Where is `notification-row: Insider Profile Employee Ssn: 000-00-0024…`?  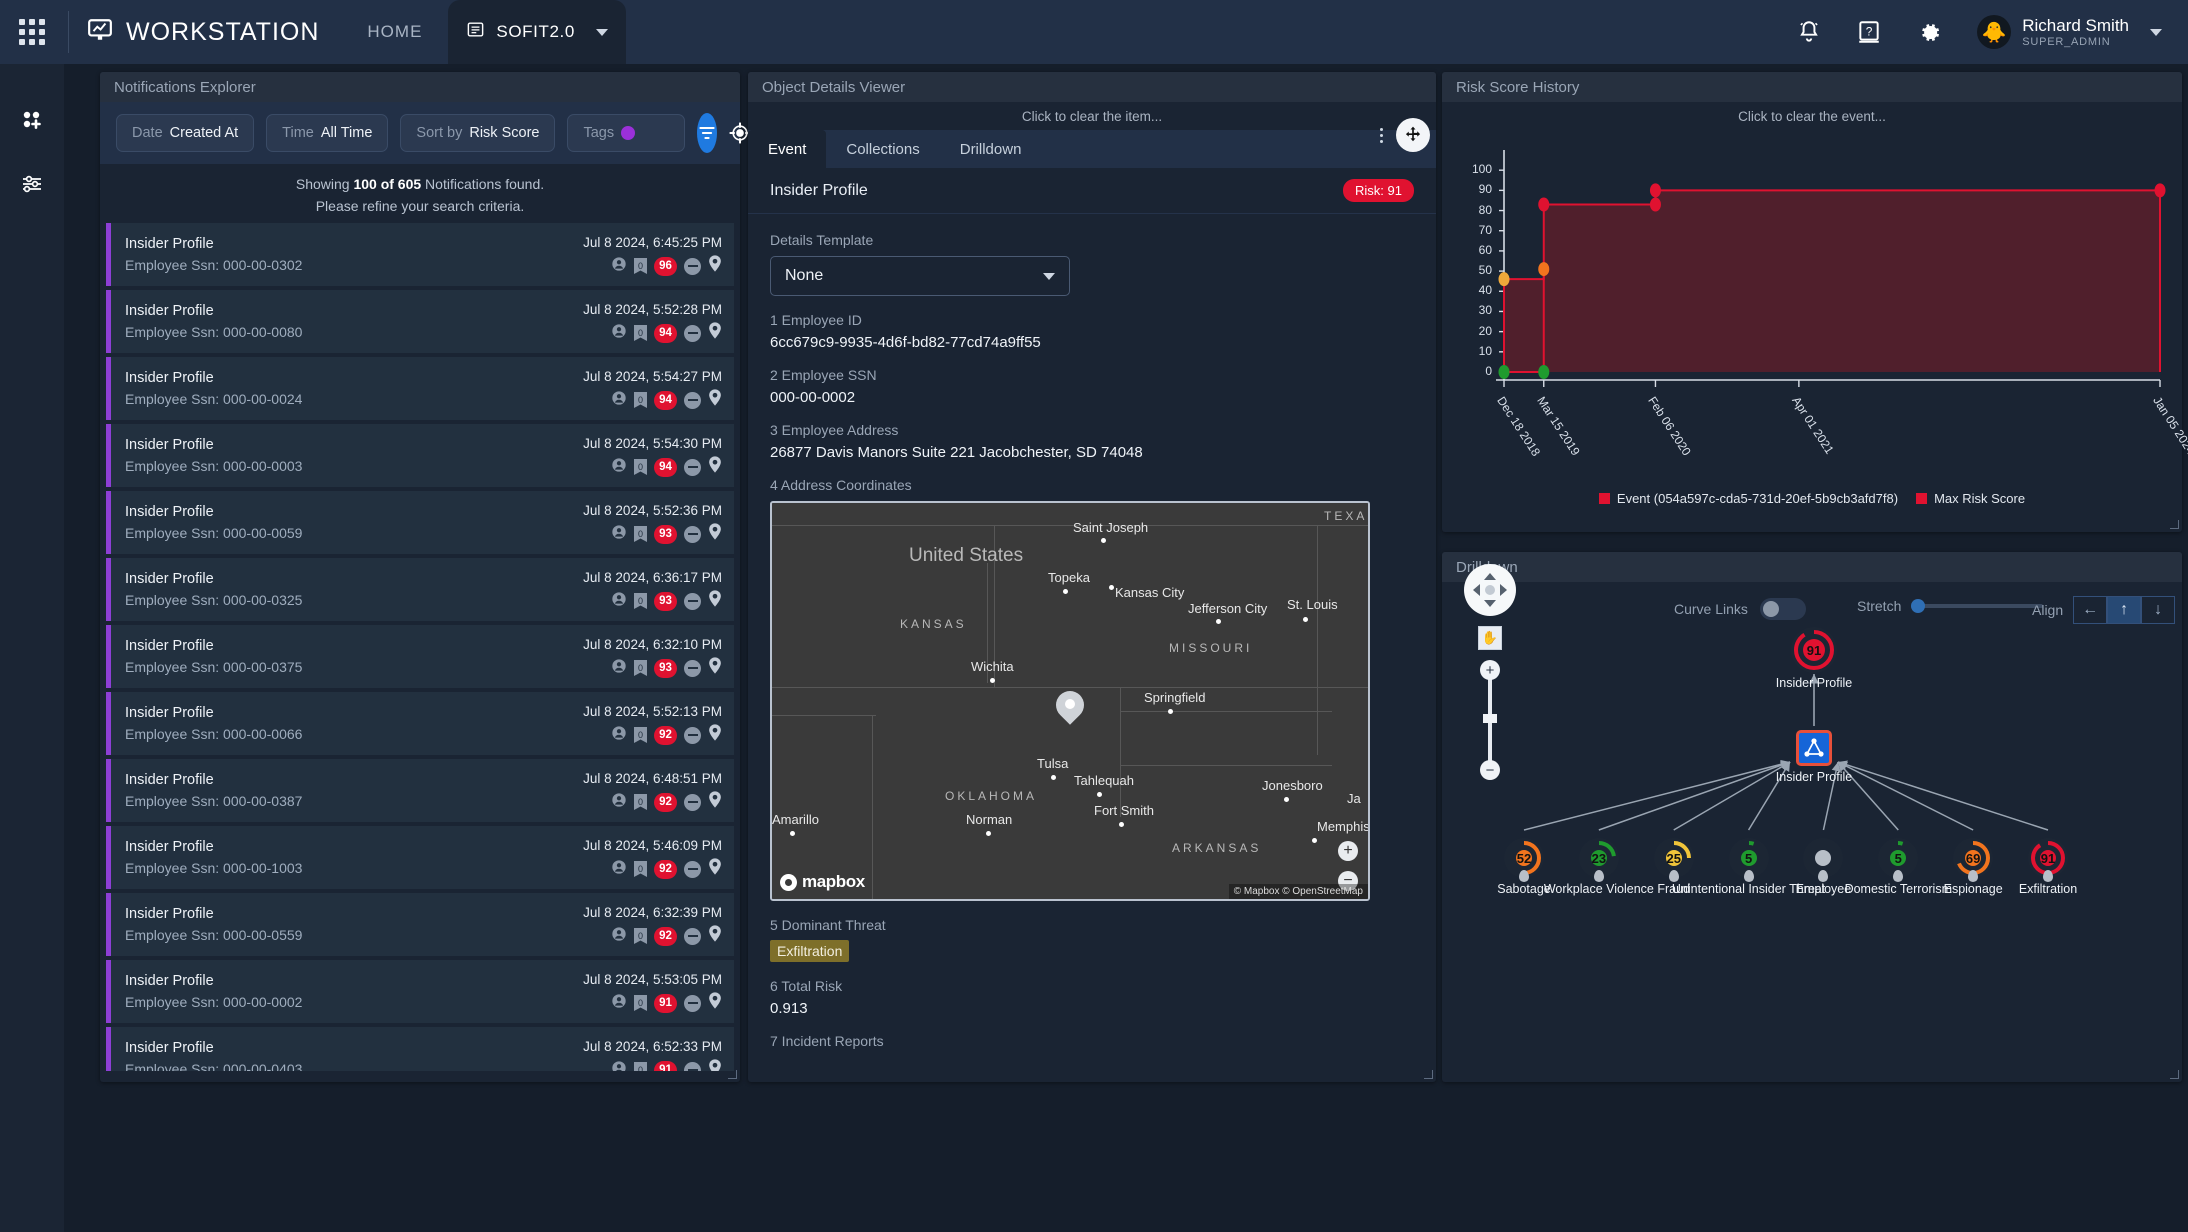
notification-row: Insider Profile Employee Ssn: 000-00-0024… is located at coordinates (420, 389).